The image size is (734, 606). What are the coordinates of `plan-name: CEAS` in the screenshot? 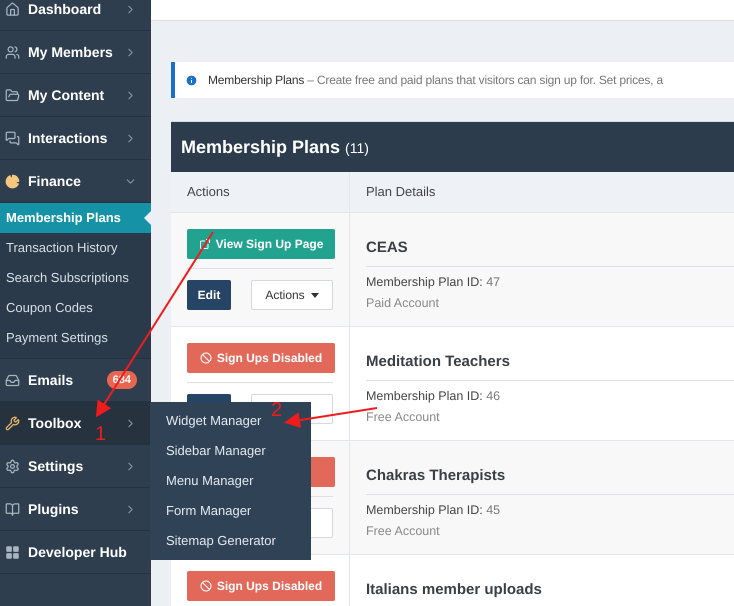 It's located at (550, 251).